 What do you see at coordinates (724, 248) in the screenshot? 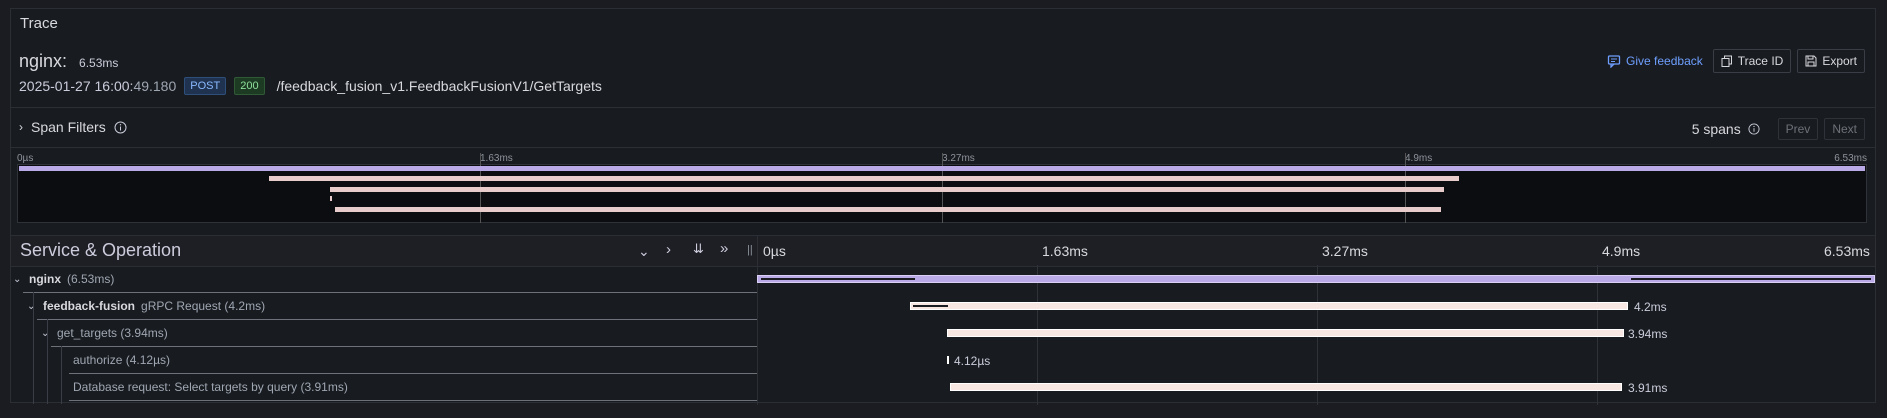
I see `chevron-double-right-icon: »` at bounding box center [724, 248].